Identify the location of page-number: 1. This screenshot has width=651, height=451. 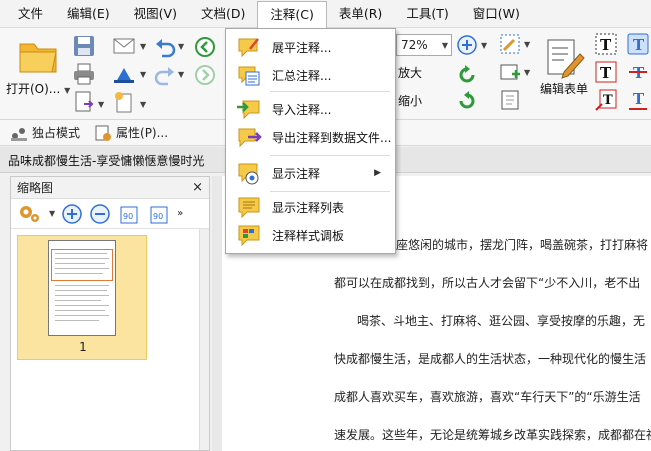
(83, 347).